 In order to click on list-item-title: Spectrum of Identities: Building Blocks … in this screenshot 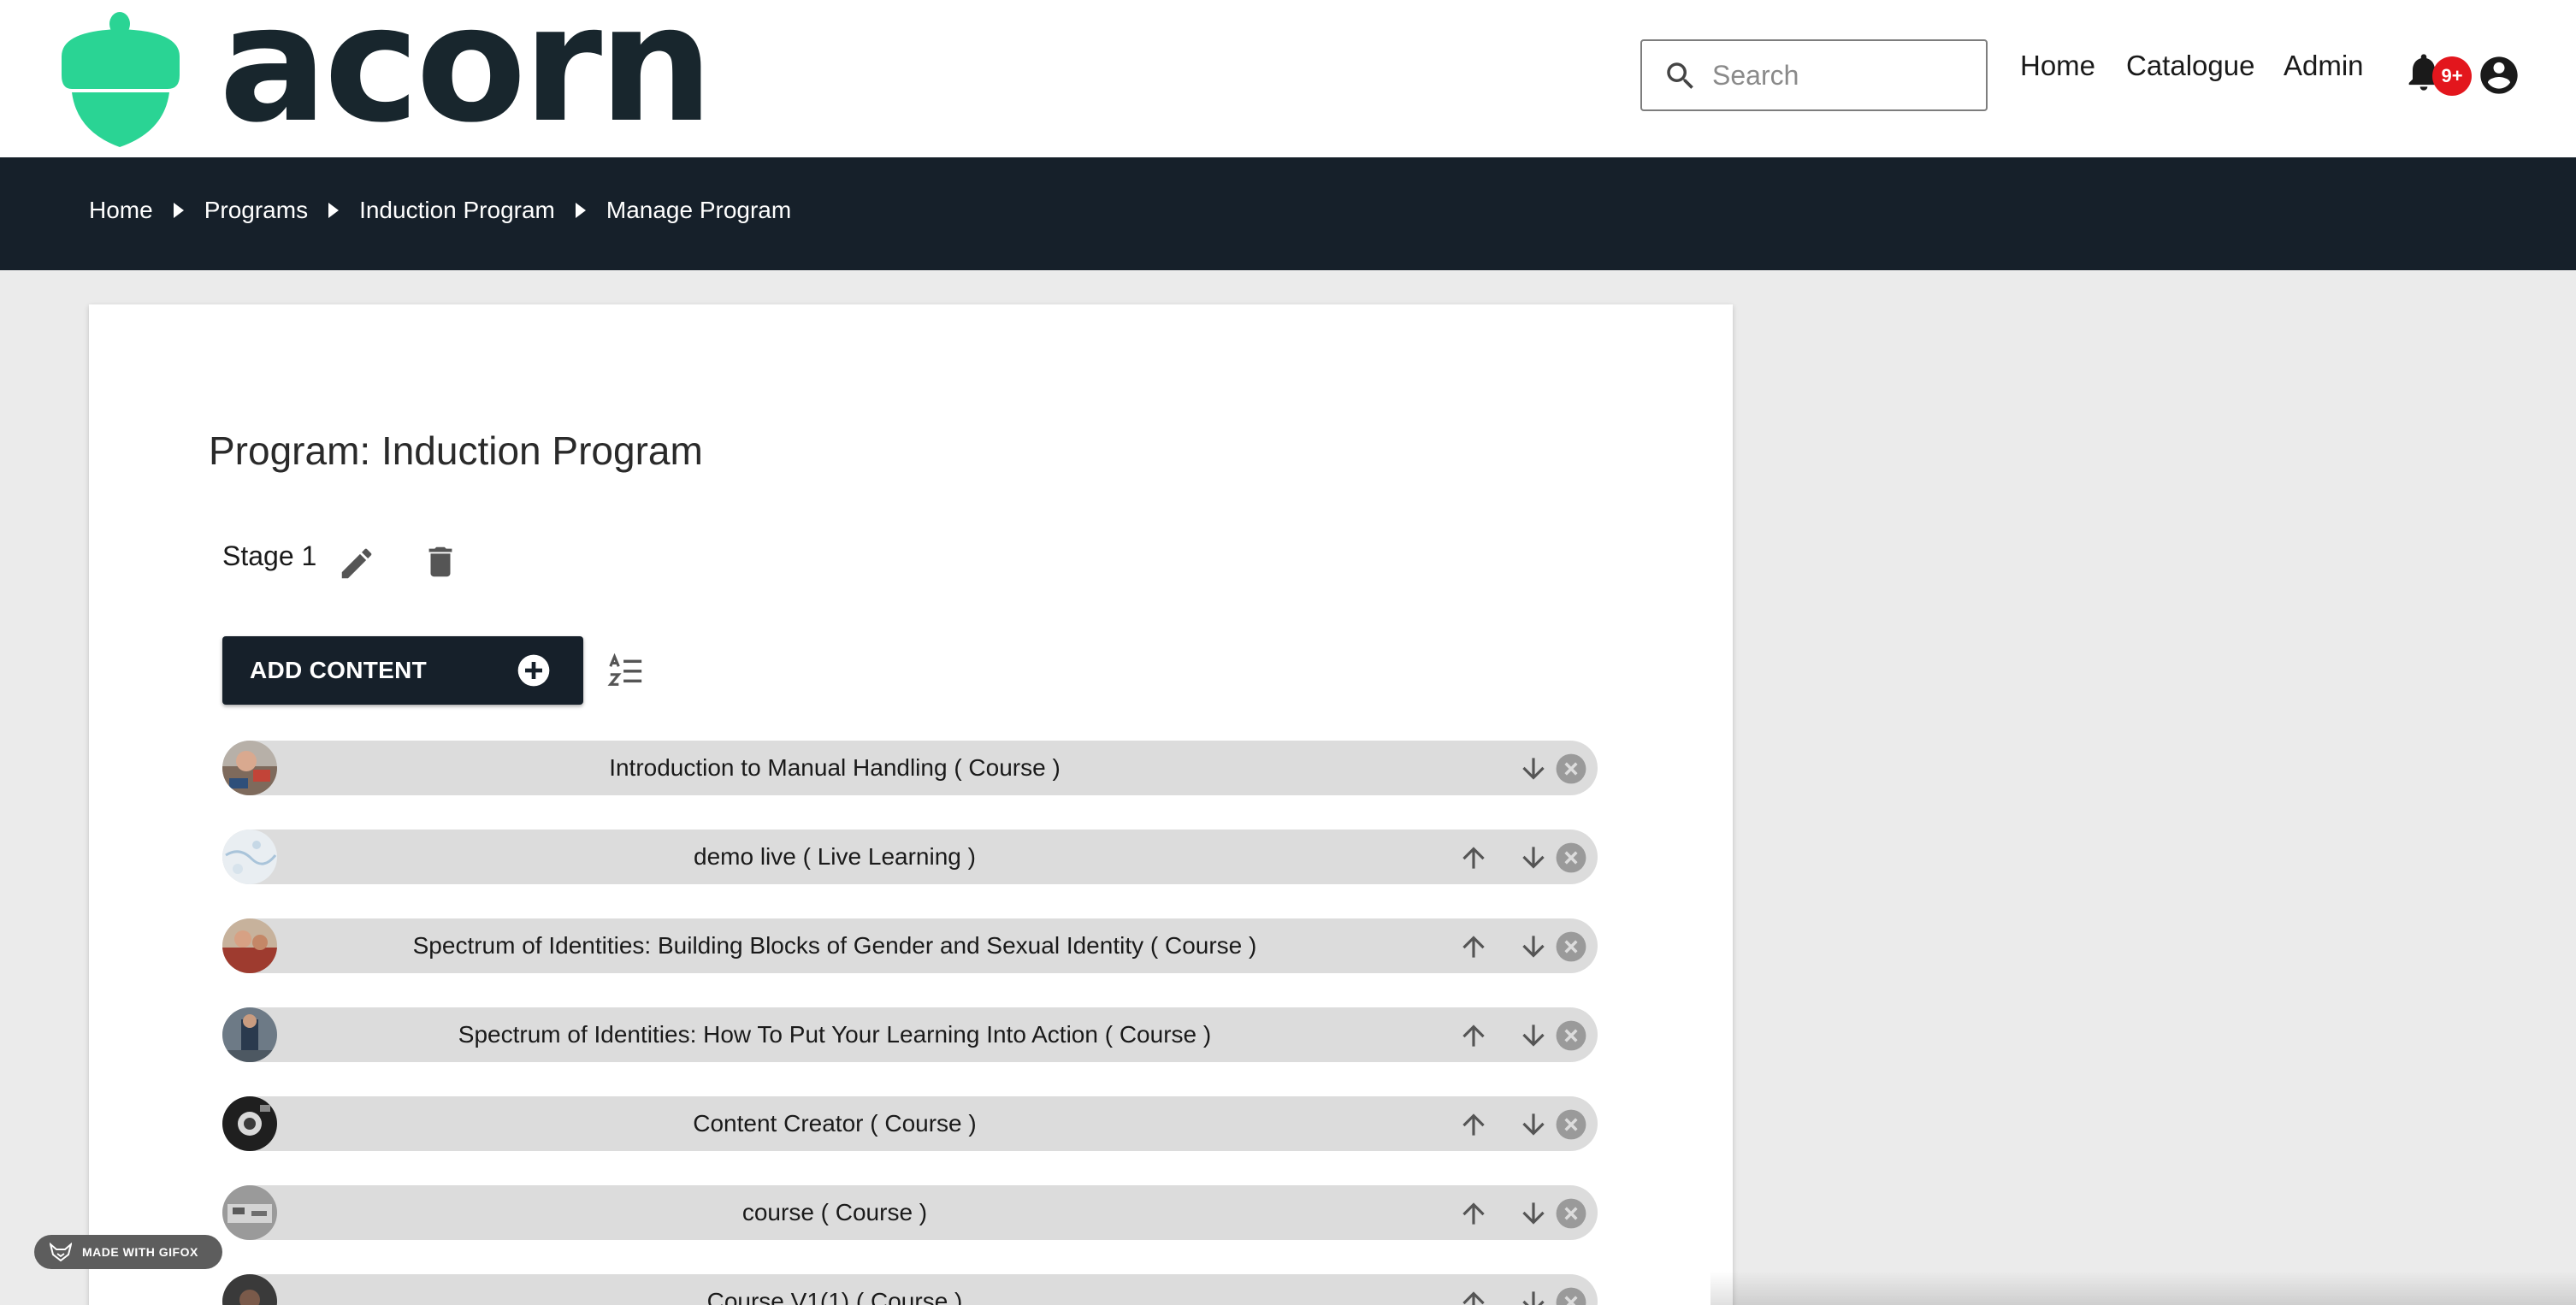, I will do `click(834, 945)`.